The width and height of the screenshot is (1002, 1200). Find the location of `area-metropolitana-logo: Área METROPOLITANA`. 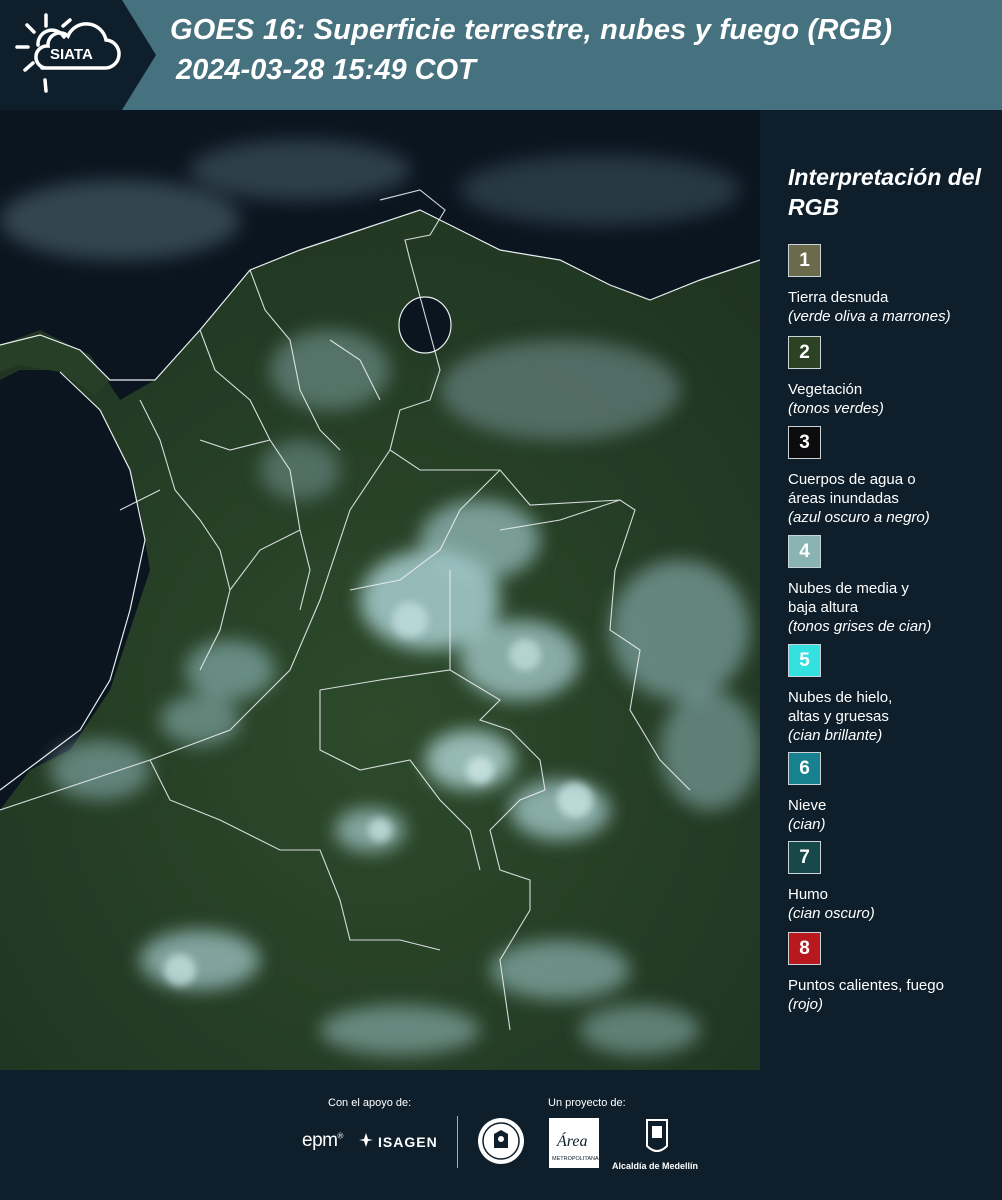

area-metropolitana-logo: Área METROPOLITANA is located at coordinates (574, 1143).